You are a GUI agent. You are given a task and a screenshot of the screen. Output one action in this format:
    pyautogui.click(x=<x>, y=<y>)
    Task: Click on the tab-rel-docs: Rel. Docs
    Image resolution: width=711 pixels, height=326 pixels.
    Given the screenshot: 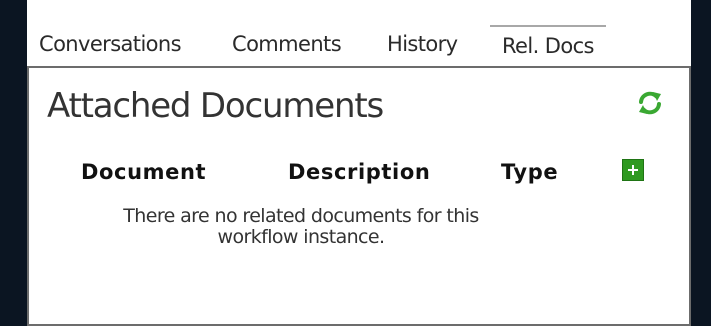 What is the action you would take?
    pyautogui.click(x=548, y=46)
    